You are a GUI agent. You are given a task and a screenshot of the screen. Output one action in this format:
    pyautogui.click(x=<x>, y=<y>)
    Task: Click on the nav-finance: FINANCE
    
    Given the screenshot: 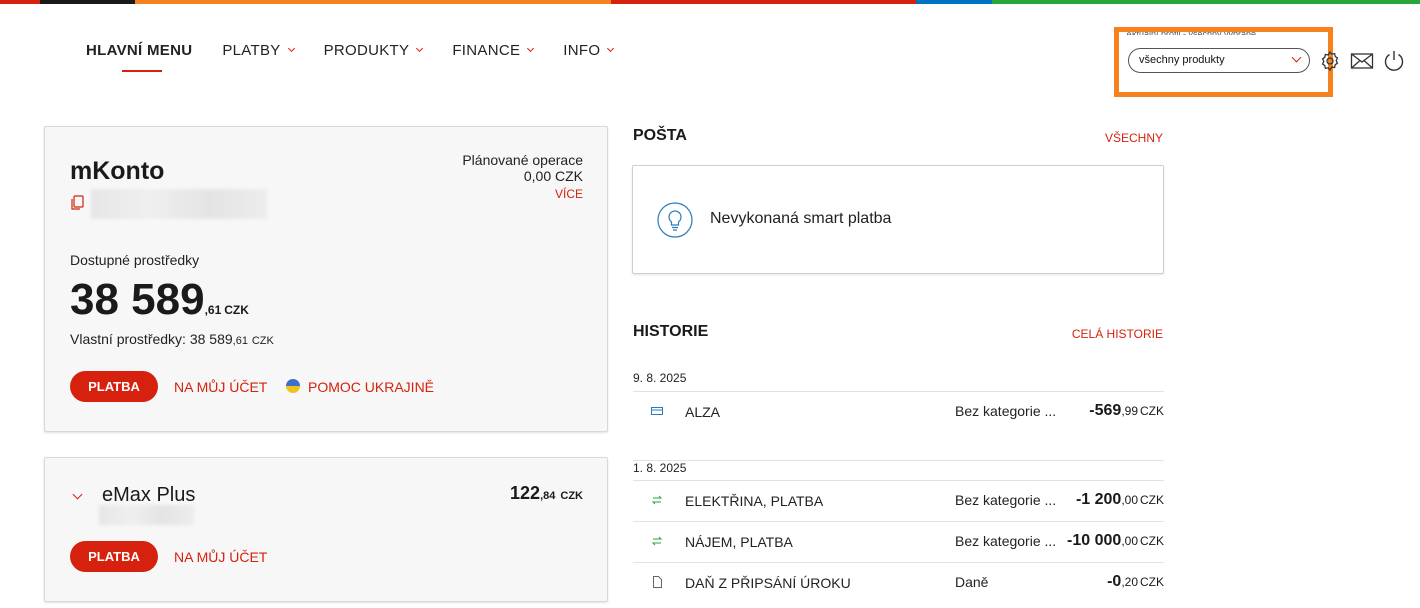 What is the action you would take?
    pyautogui.click(x=493, y=50)
    